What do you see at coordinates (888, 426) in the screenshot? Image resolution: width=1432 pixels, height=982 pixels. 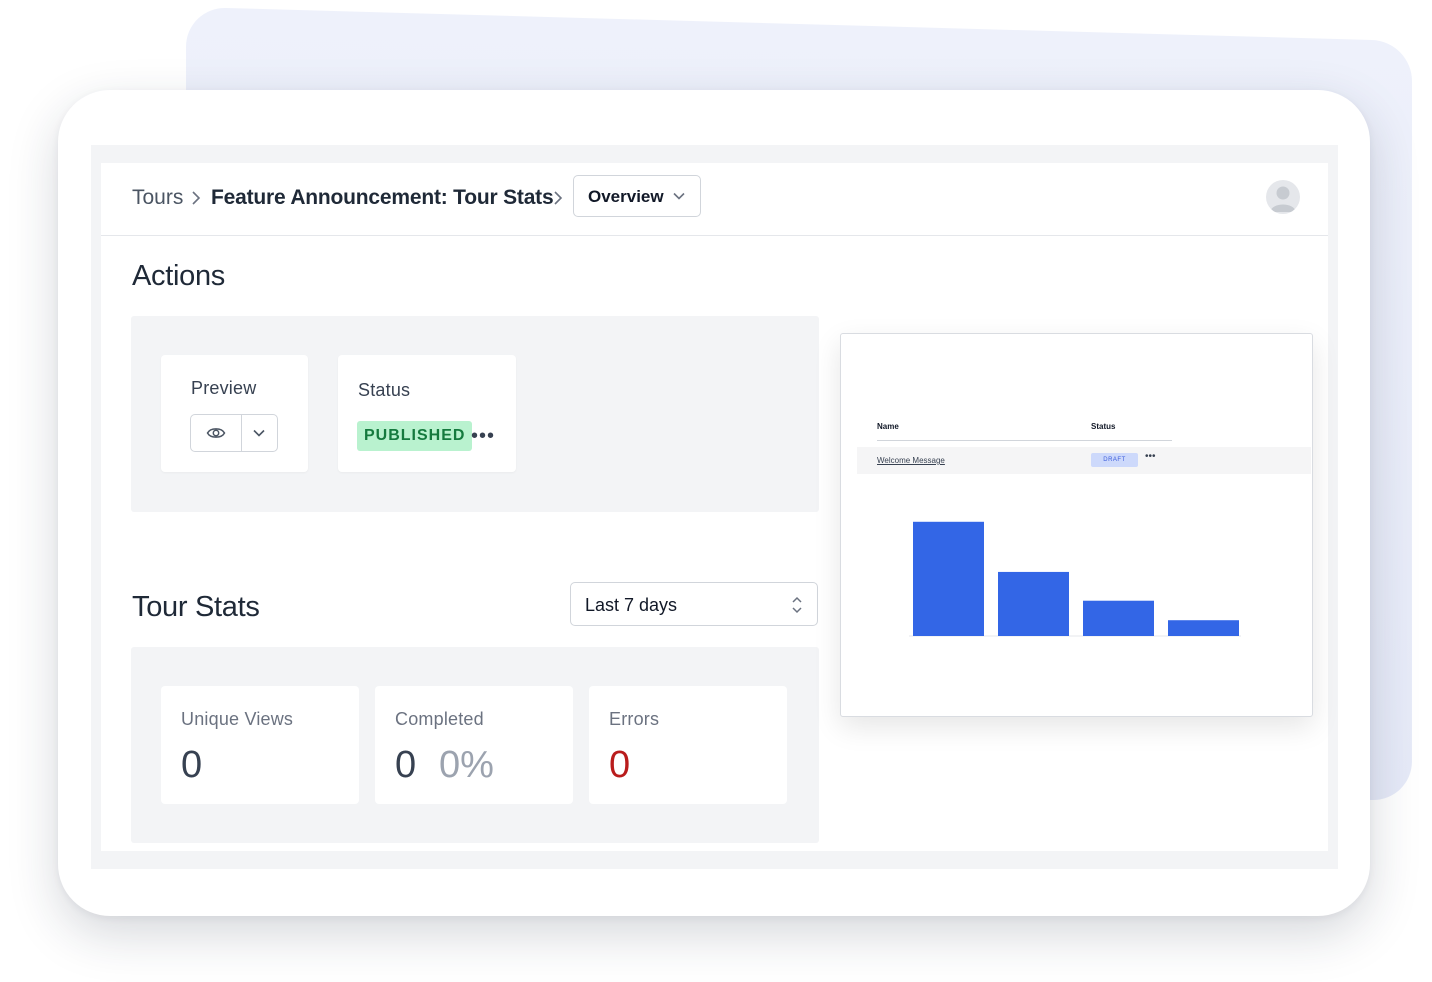 I see `table-header-name: Name` at bounding box center [888, 426].